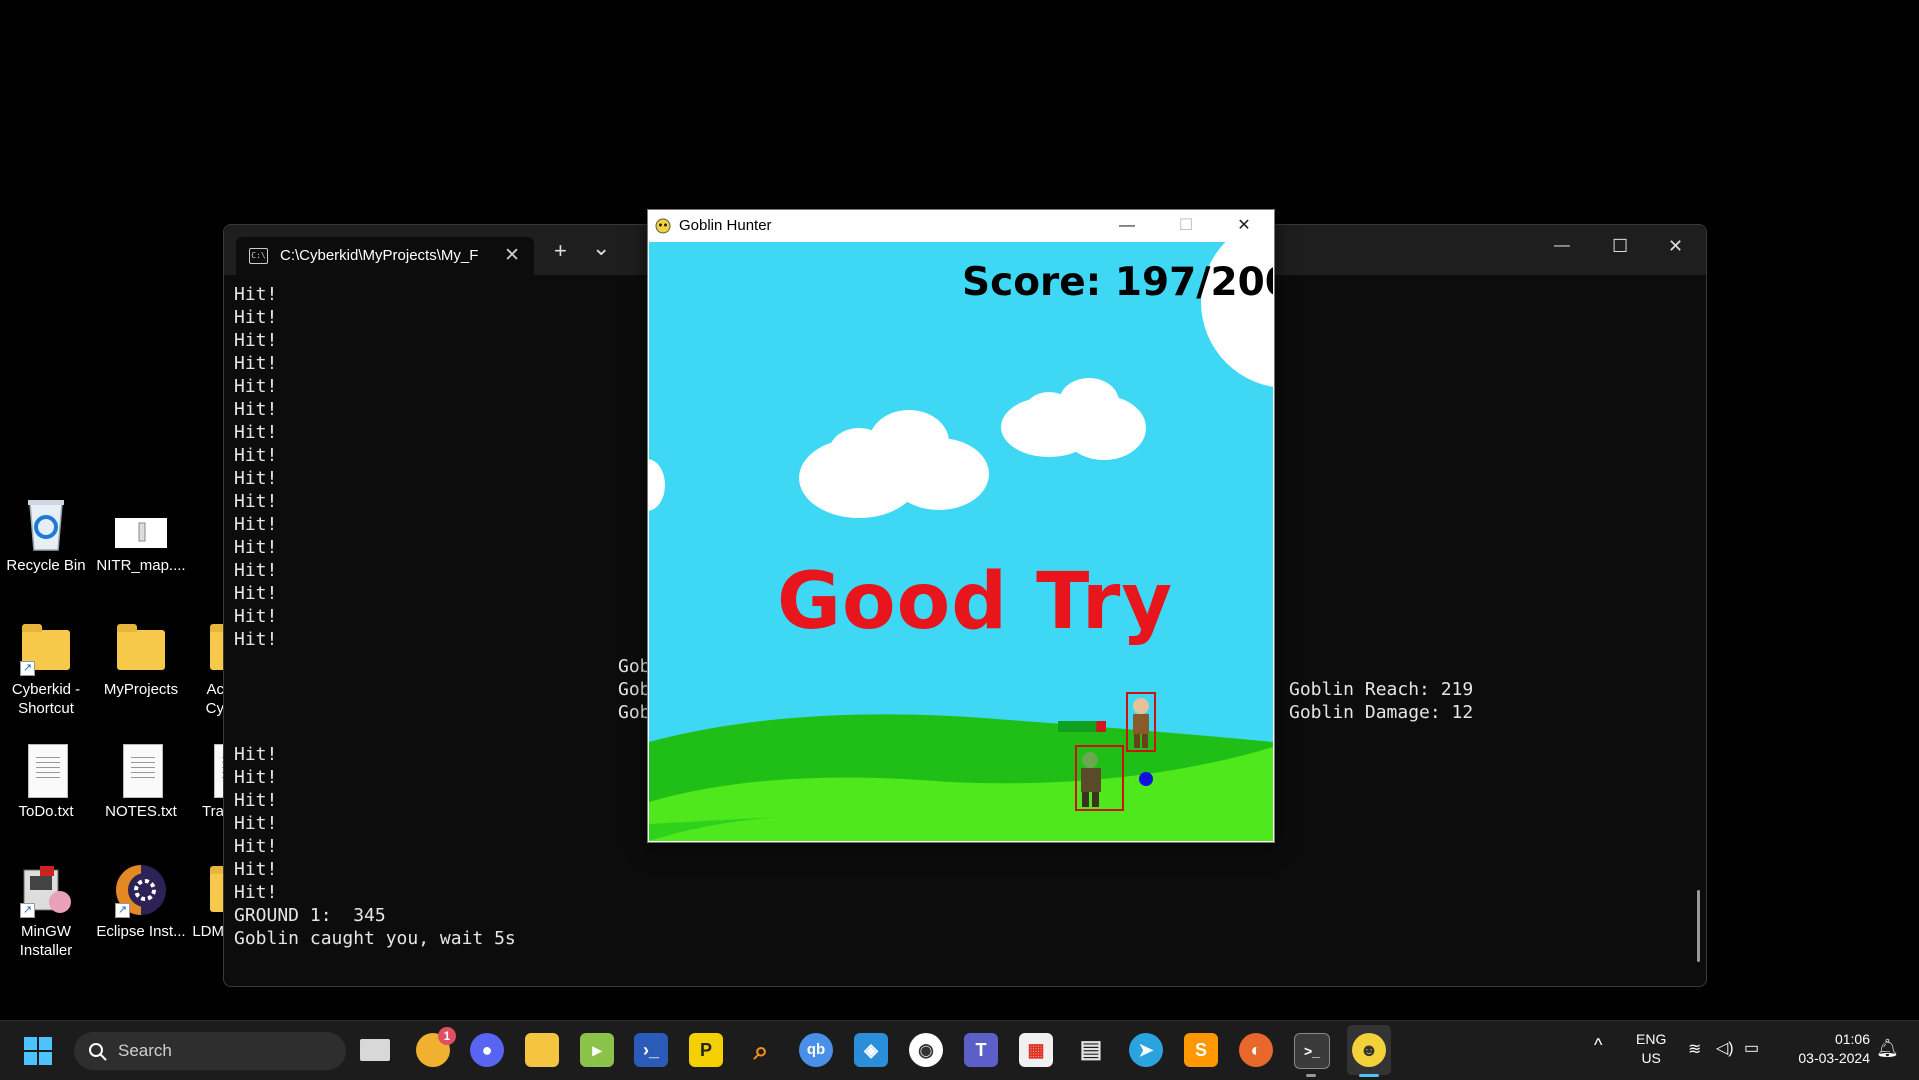 The height and width of the screenshot is (1080, 1919). What do you see at coordinates (1675, 246) in the screenshot?
I see `close-button: ✕` at bounding box center [1675, 246].